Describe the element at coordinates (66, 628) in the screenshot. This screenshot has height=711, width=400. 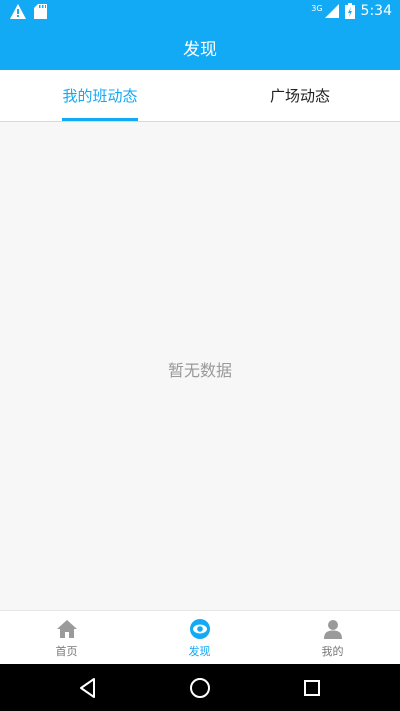
I see `home-icon` at that location.